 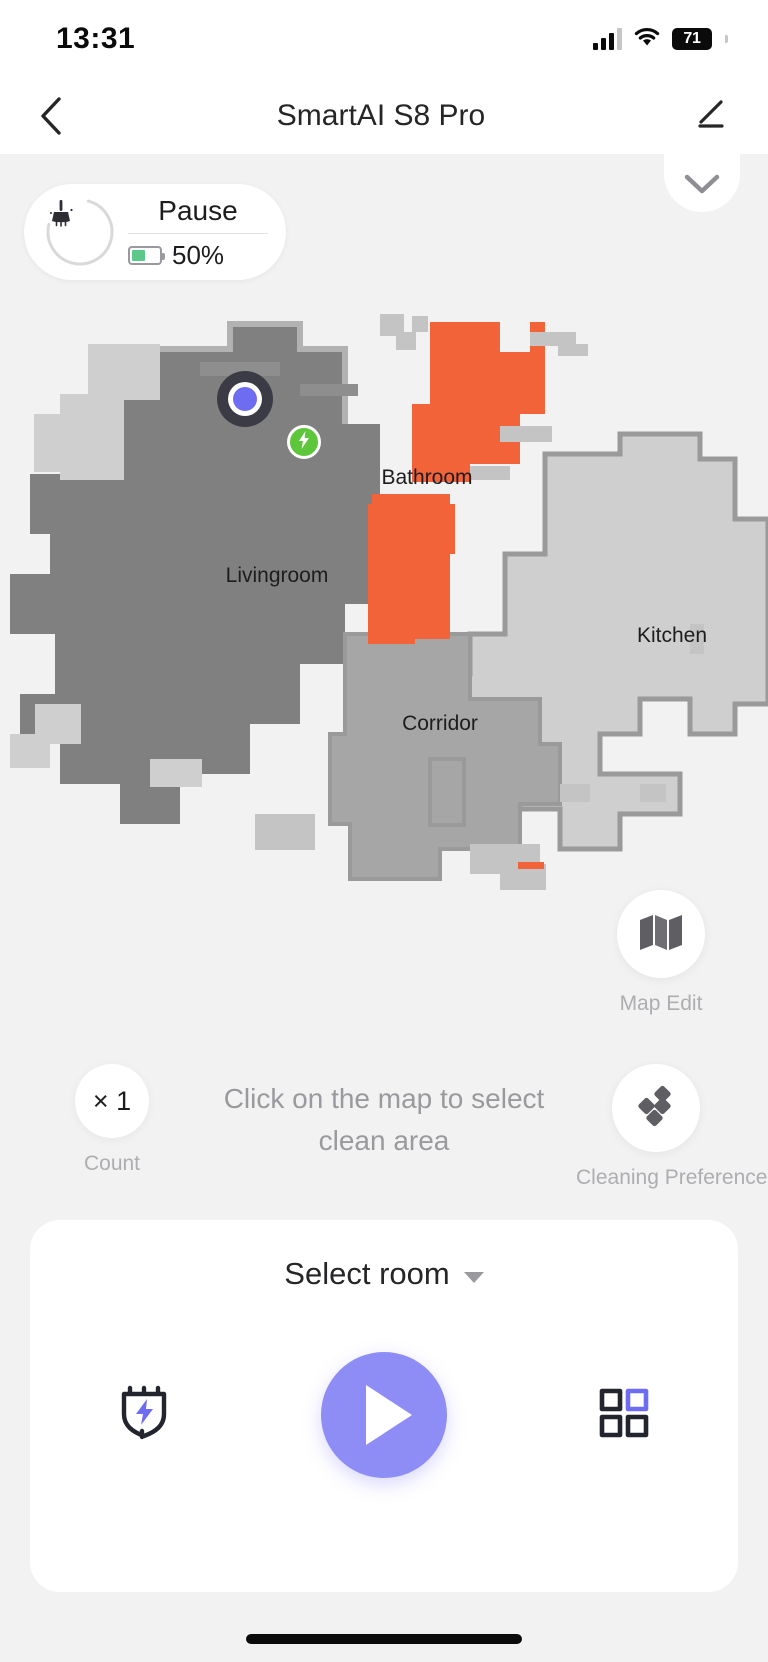 I want to click on sheet-controls, so click(x=384, y=1415).